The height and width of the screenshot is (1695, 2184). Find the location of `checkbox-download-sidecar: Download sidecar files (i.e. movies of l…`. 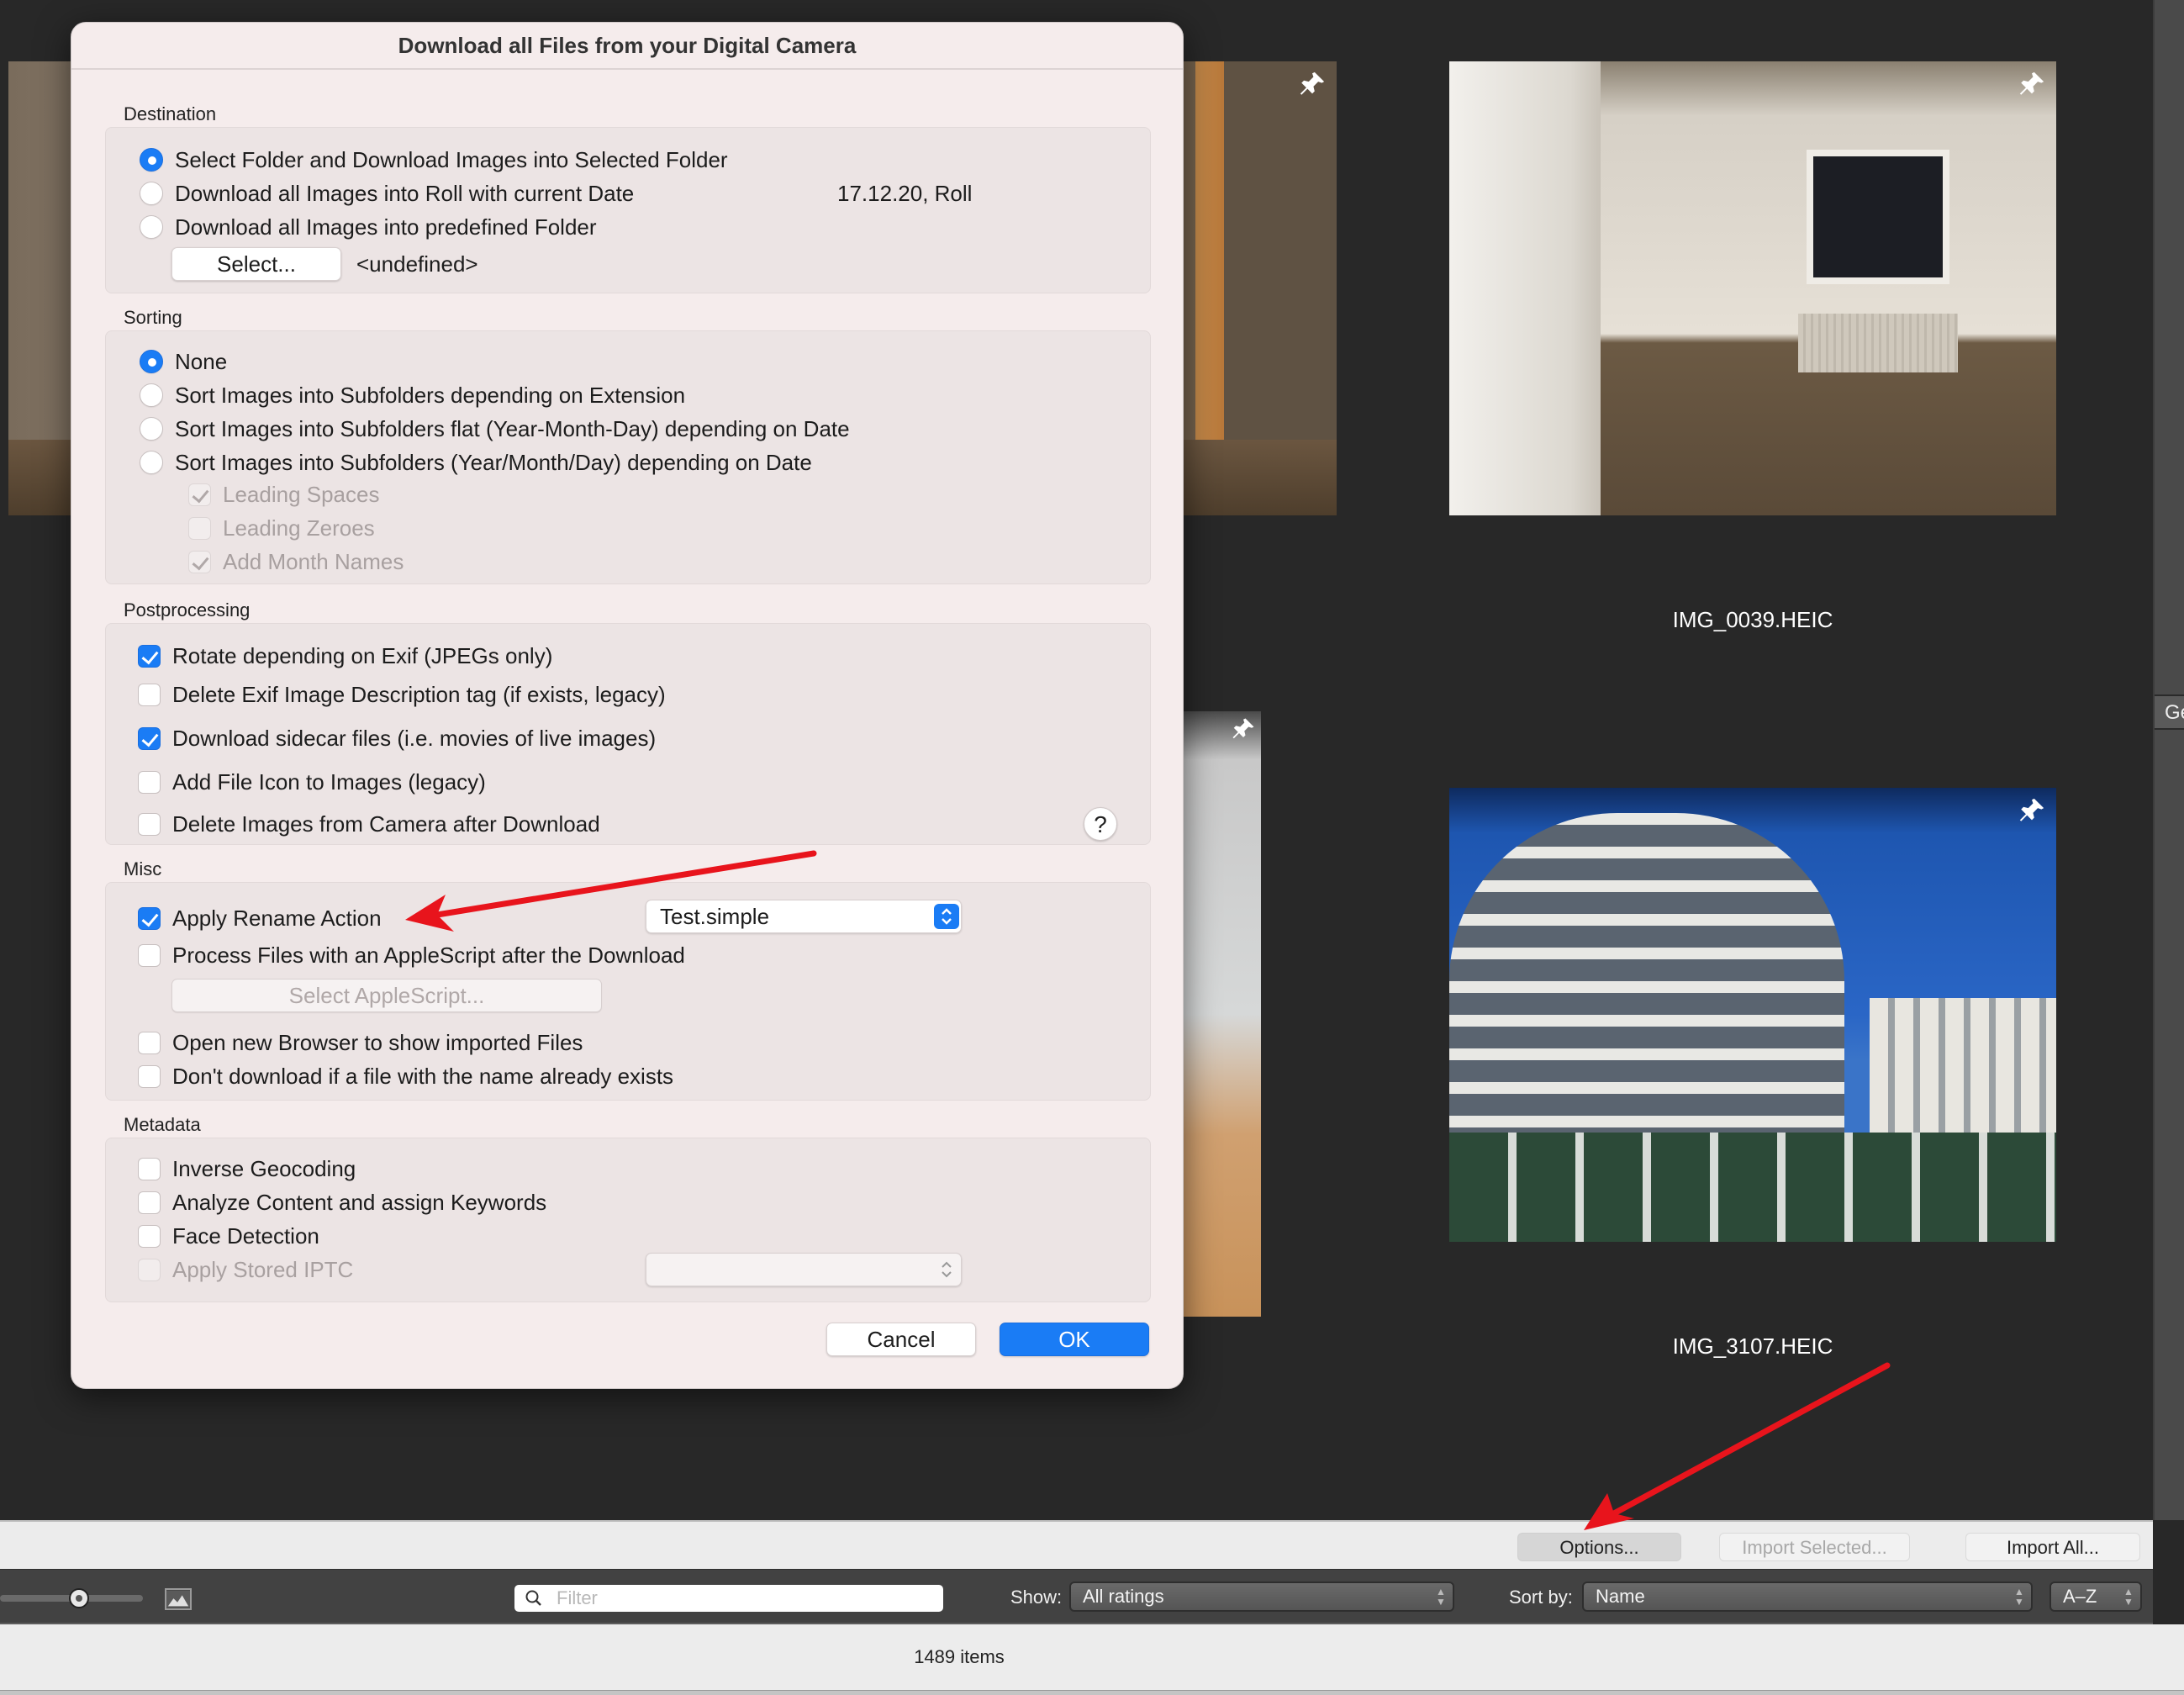

checkbox-download-sidecar: Download sidecar files (i.e. movies of l… is located at coordinates (397, 738).